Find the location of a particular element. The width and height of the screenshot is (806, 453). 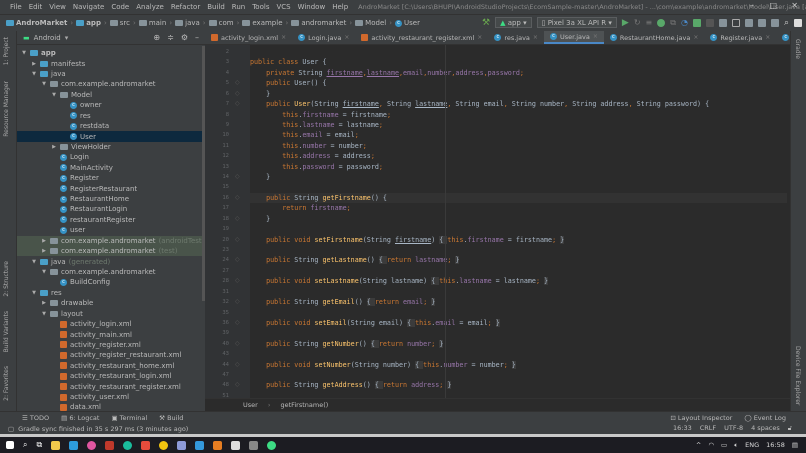

tree-item: c res is located at coordinates (111, 116).